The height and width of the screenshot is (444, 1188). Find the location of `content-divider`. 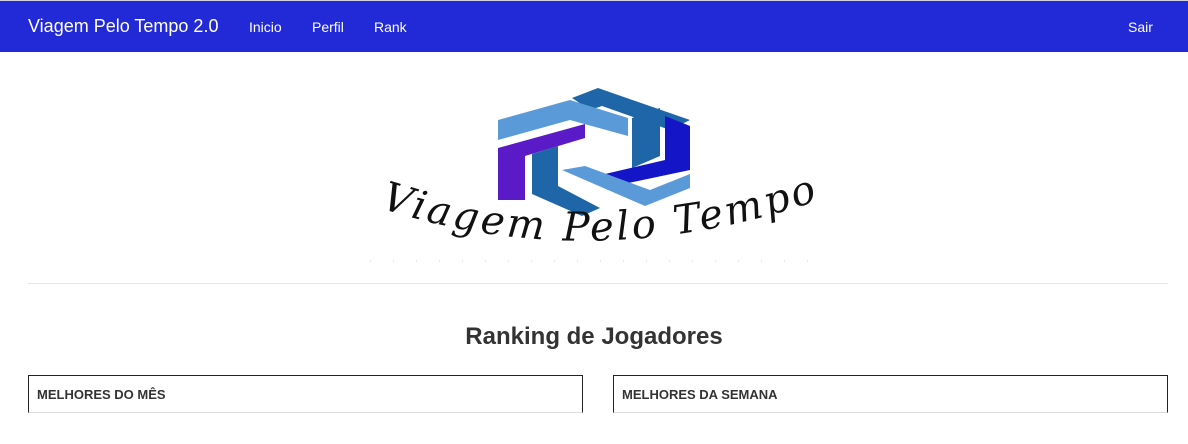

content-divider is located at coordinates (598, 283).